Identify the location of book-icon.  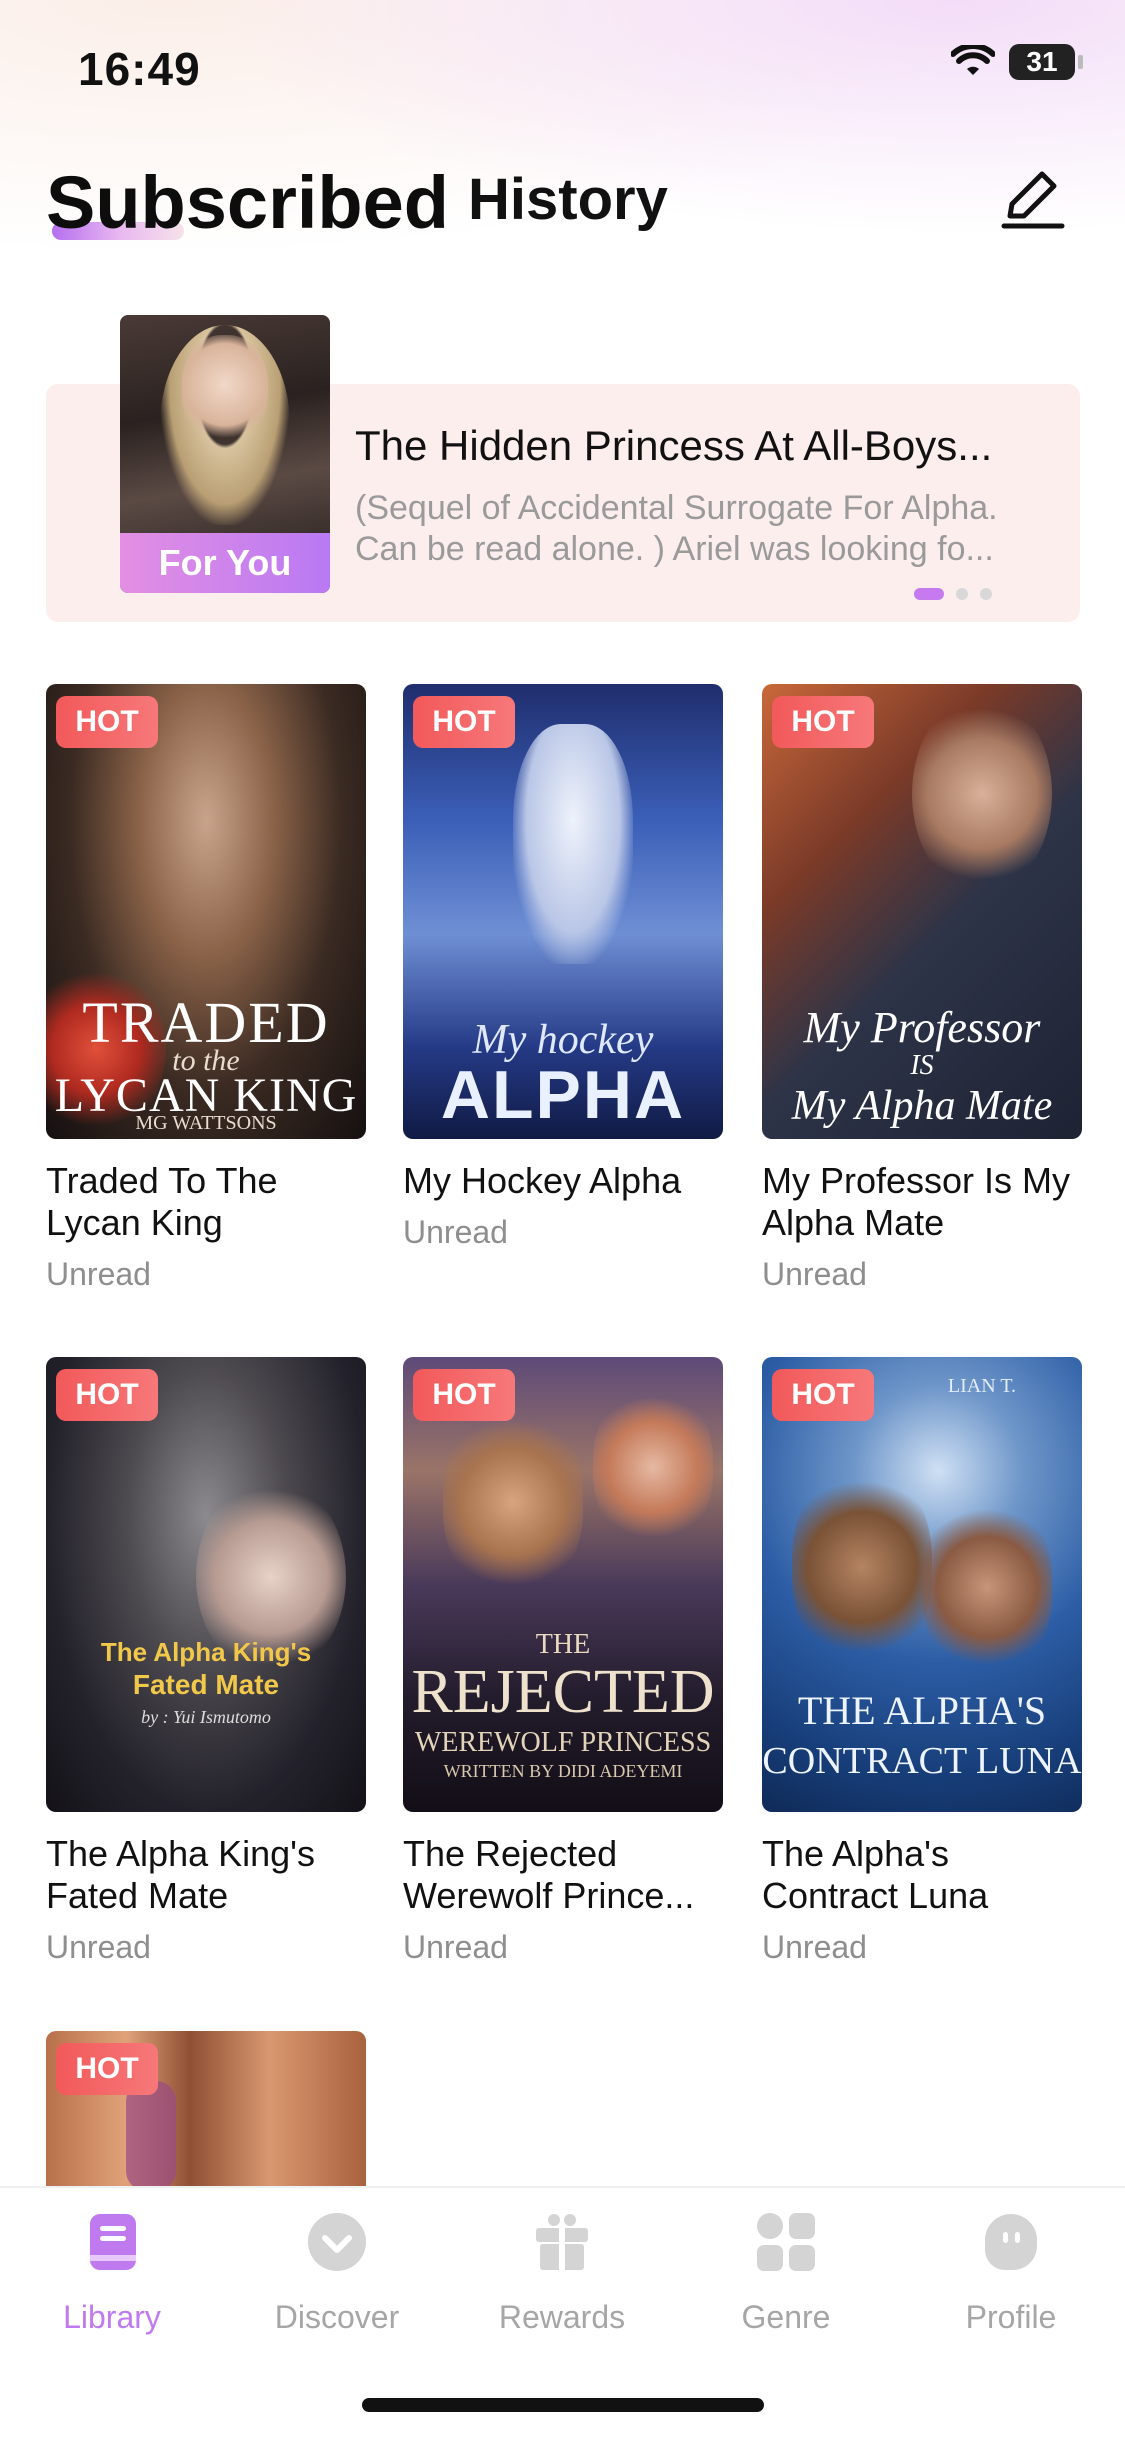
(113, 2242).